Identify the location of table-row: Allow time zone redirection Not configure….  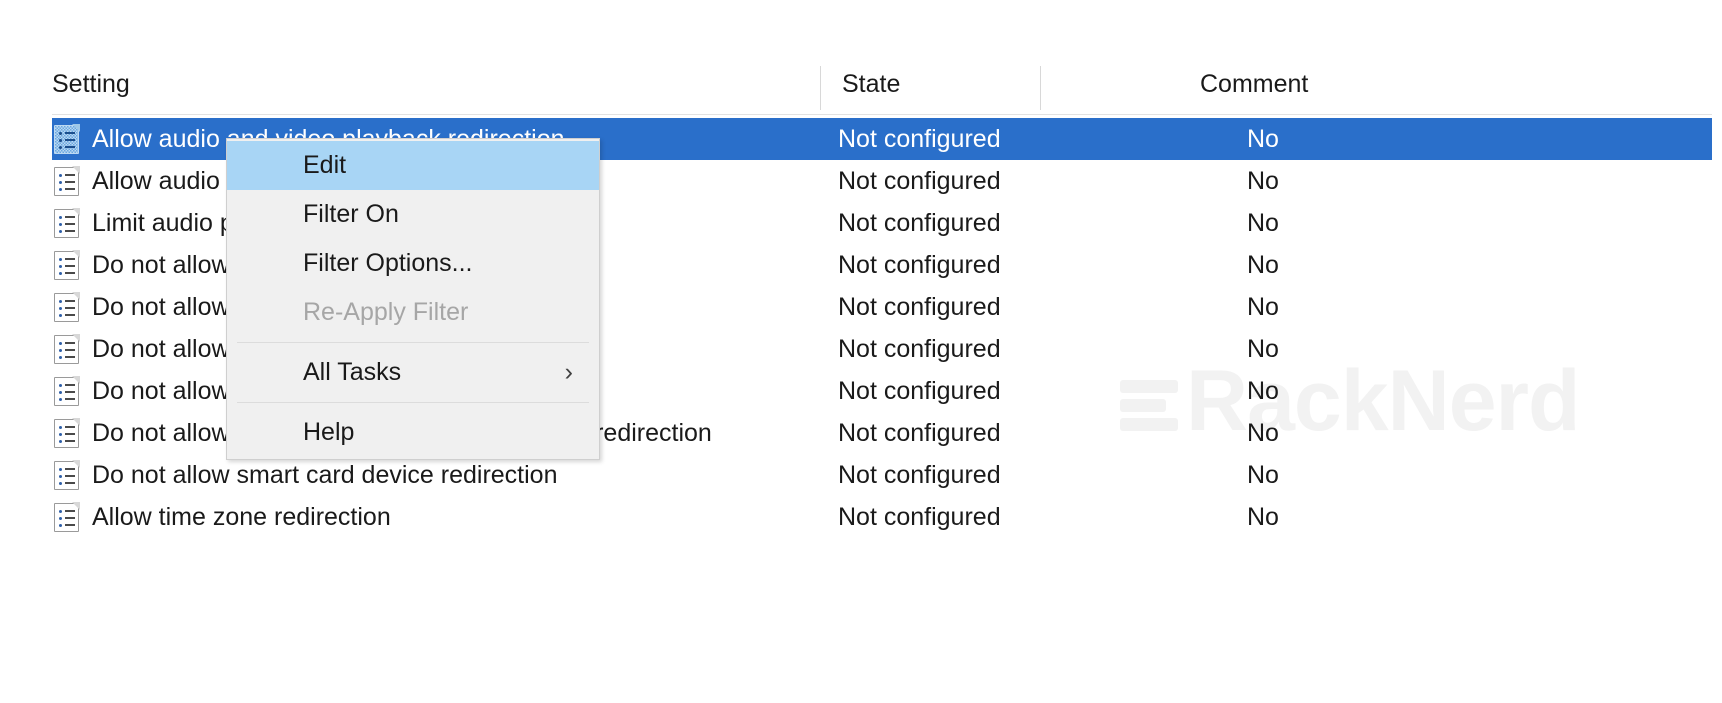
(882, 517).